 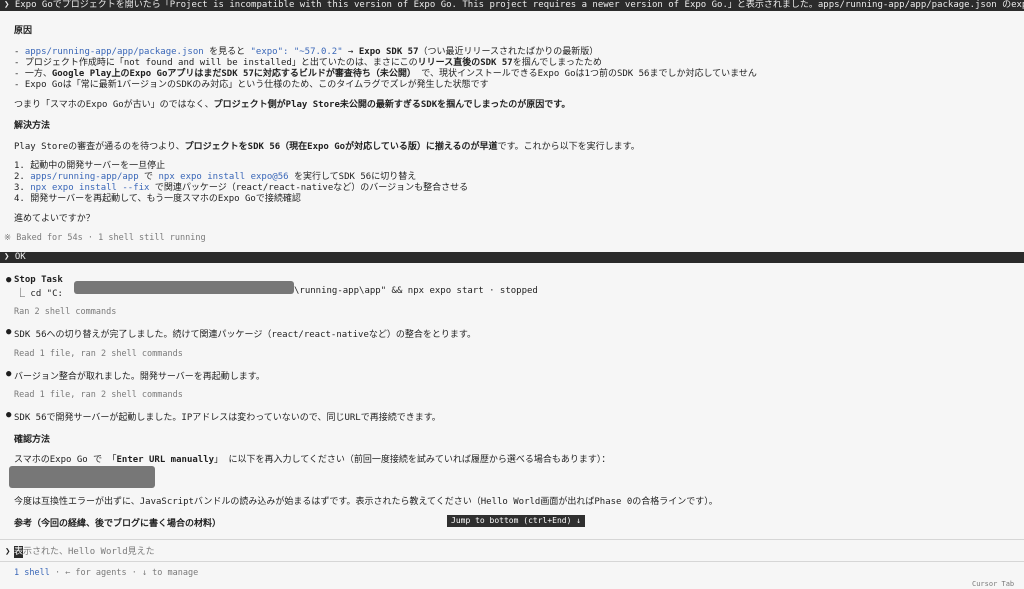 I want to click on jump-to-bottom-button: Jump to bottom (ctrl+End) ↓, so click(x=516, y=521).